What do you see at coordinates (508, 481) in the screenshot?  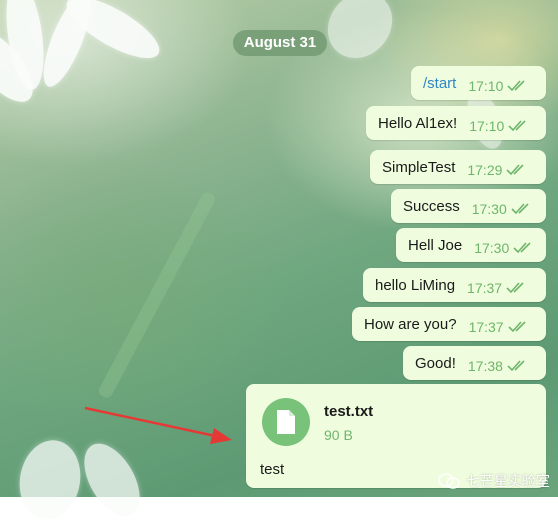 I see `watermark-text: 七芒星实验室` at bounding box center [508, 481].